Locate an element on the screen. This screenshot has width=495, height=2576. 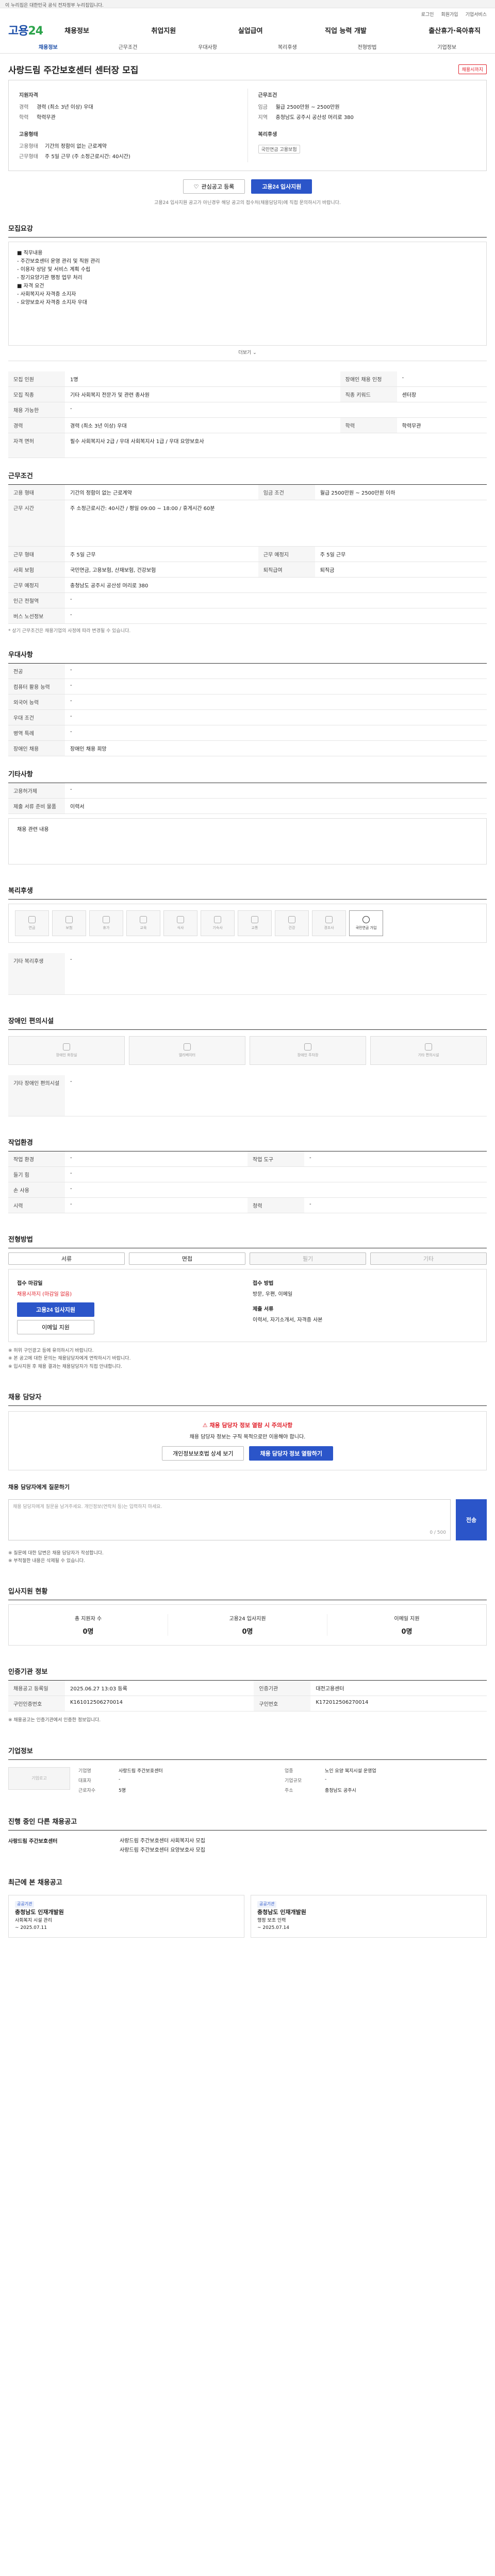
signup-link: 회원가입 is located at coordinates (449, 14).